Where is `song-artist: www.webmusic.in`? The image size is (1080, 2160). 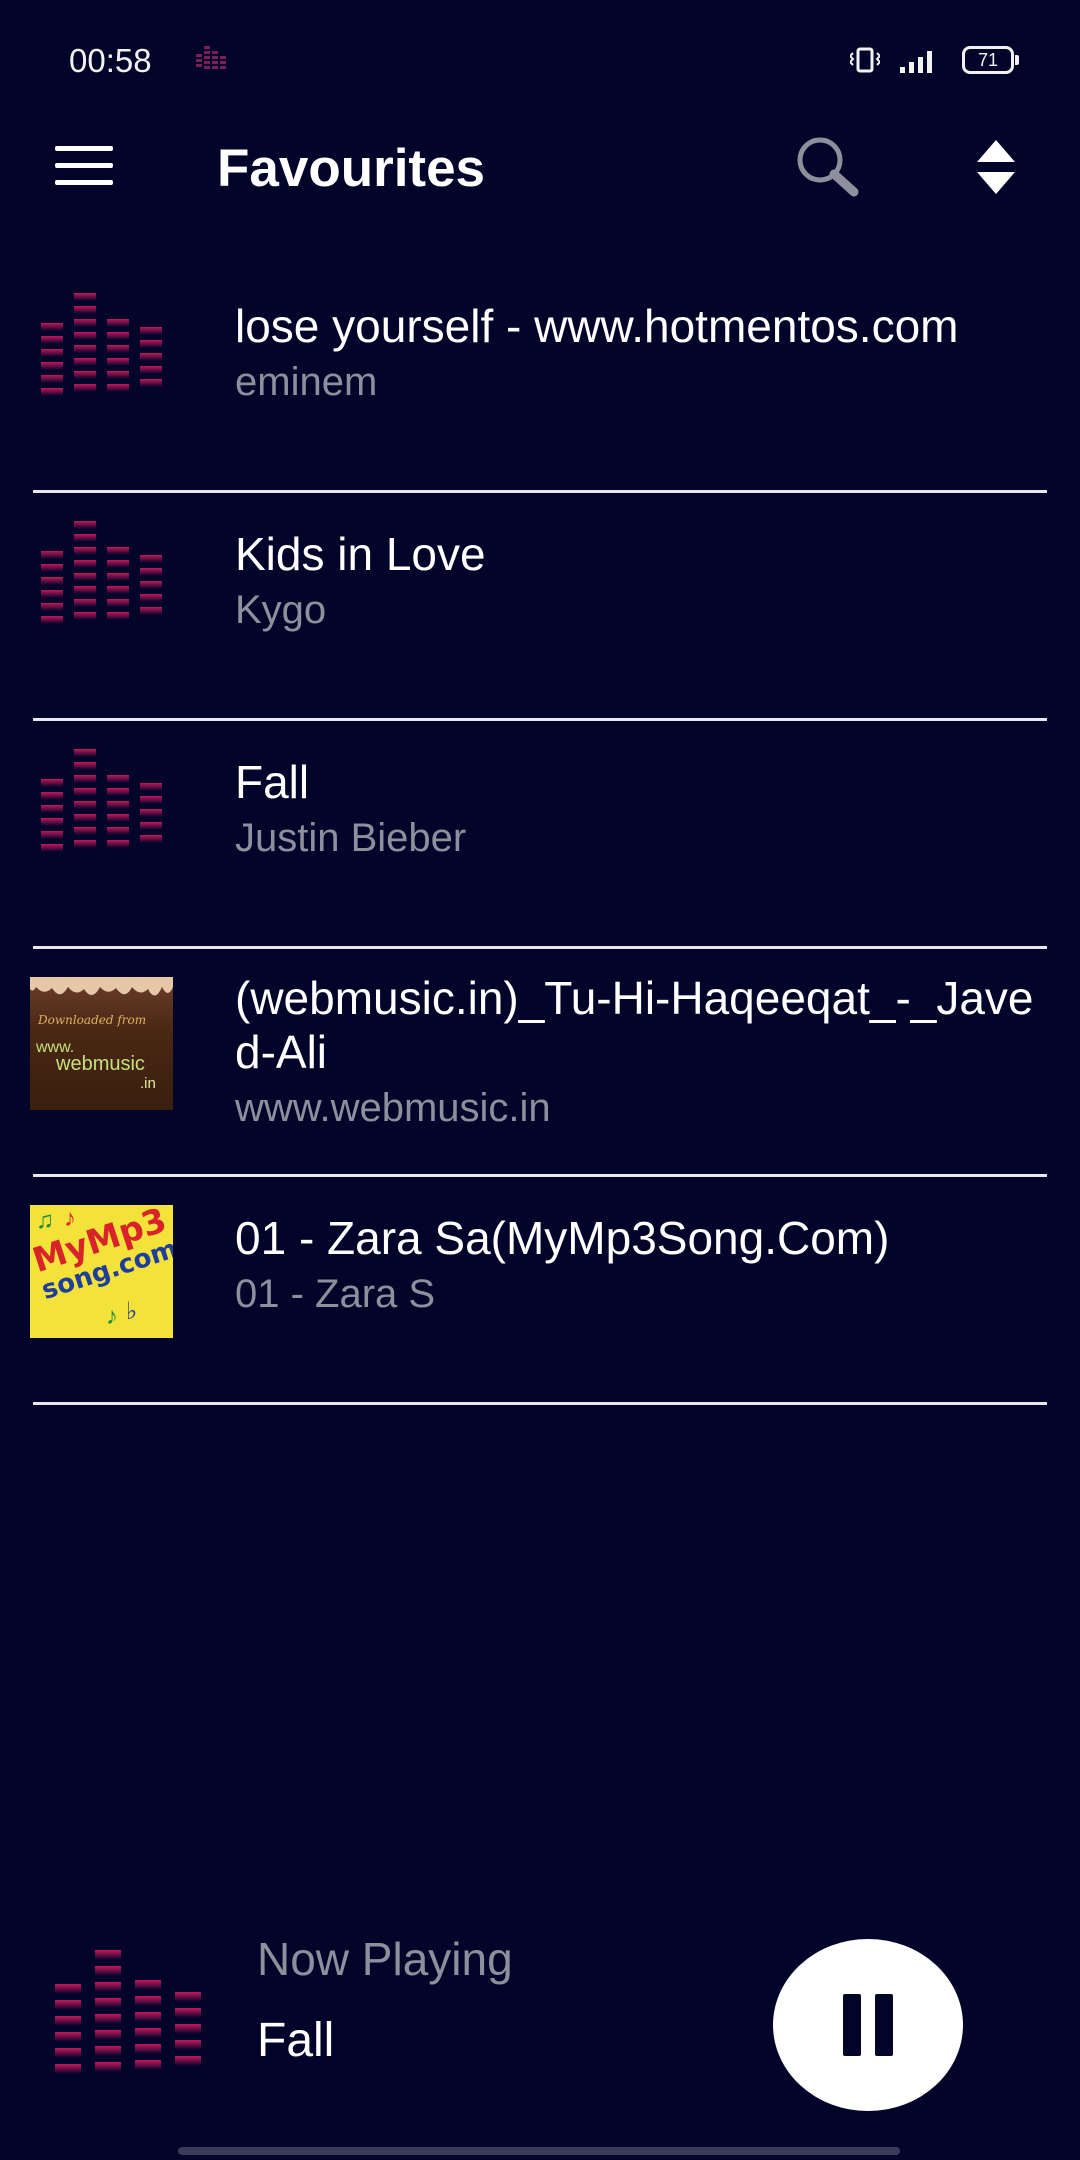
song-artist: www.webmusic.in is located at coordinates (393, 1108).